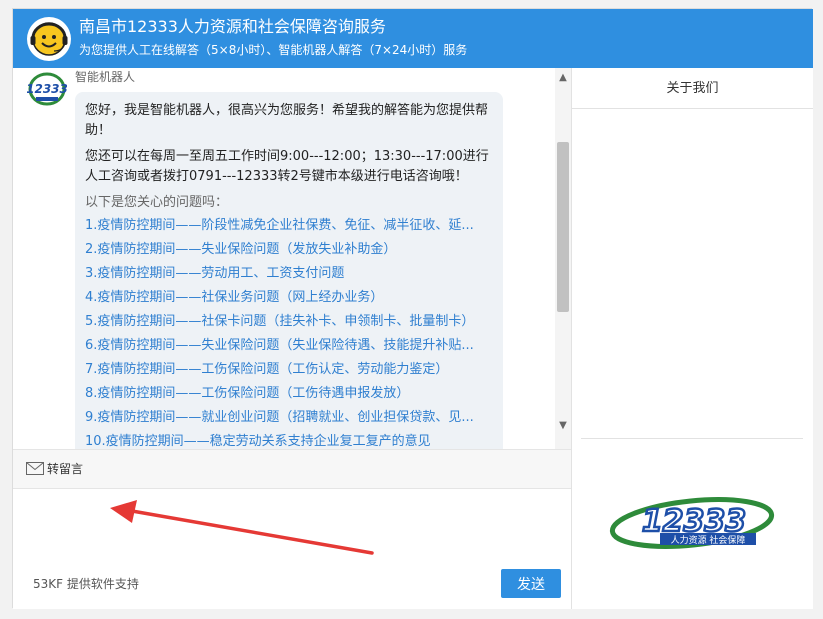  Describe the element at coordinates (273, 50) in the screenshot. I see `header-subtitle: 为您提供人工在线解答（5×8小时）、智能机器人解答（7×24小时）服务` at that location.